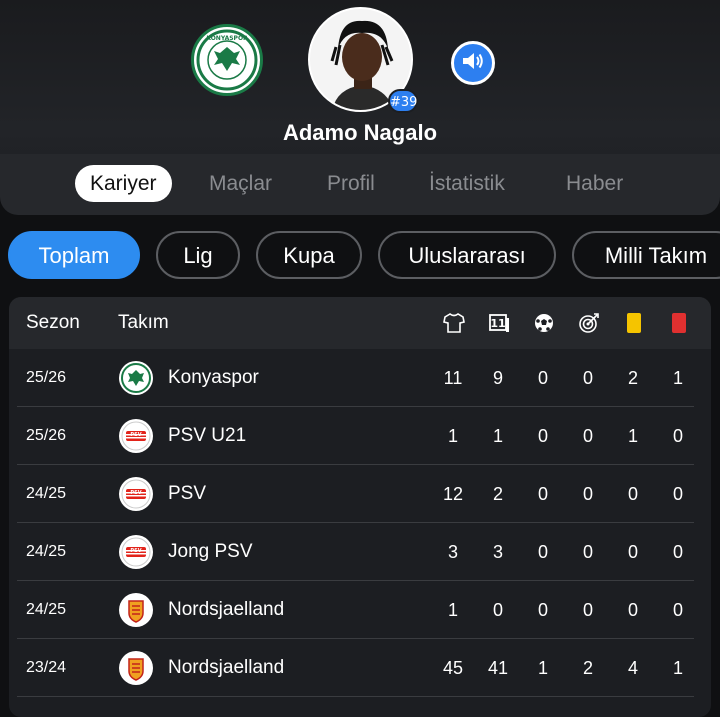  I want to click on sound-button, so click(473, 63).